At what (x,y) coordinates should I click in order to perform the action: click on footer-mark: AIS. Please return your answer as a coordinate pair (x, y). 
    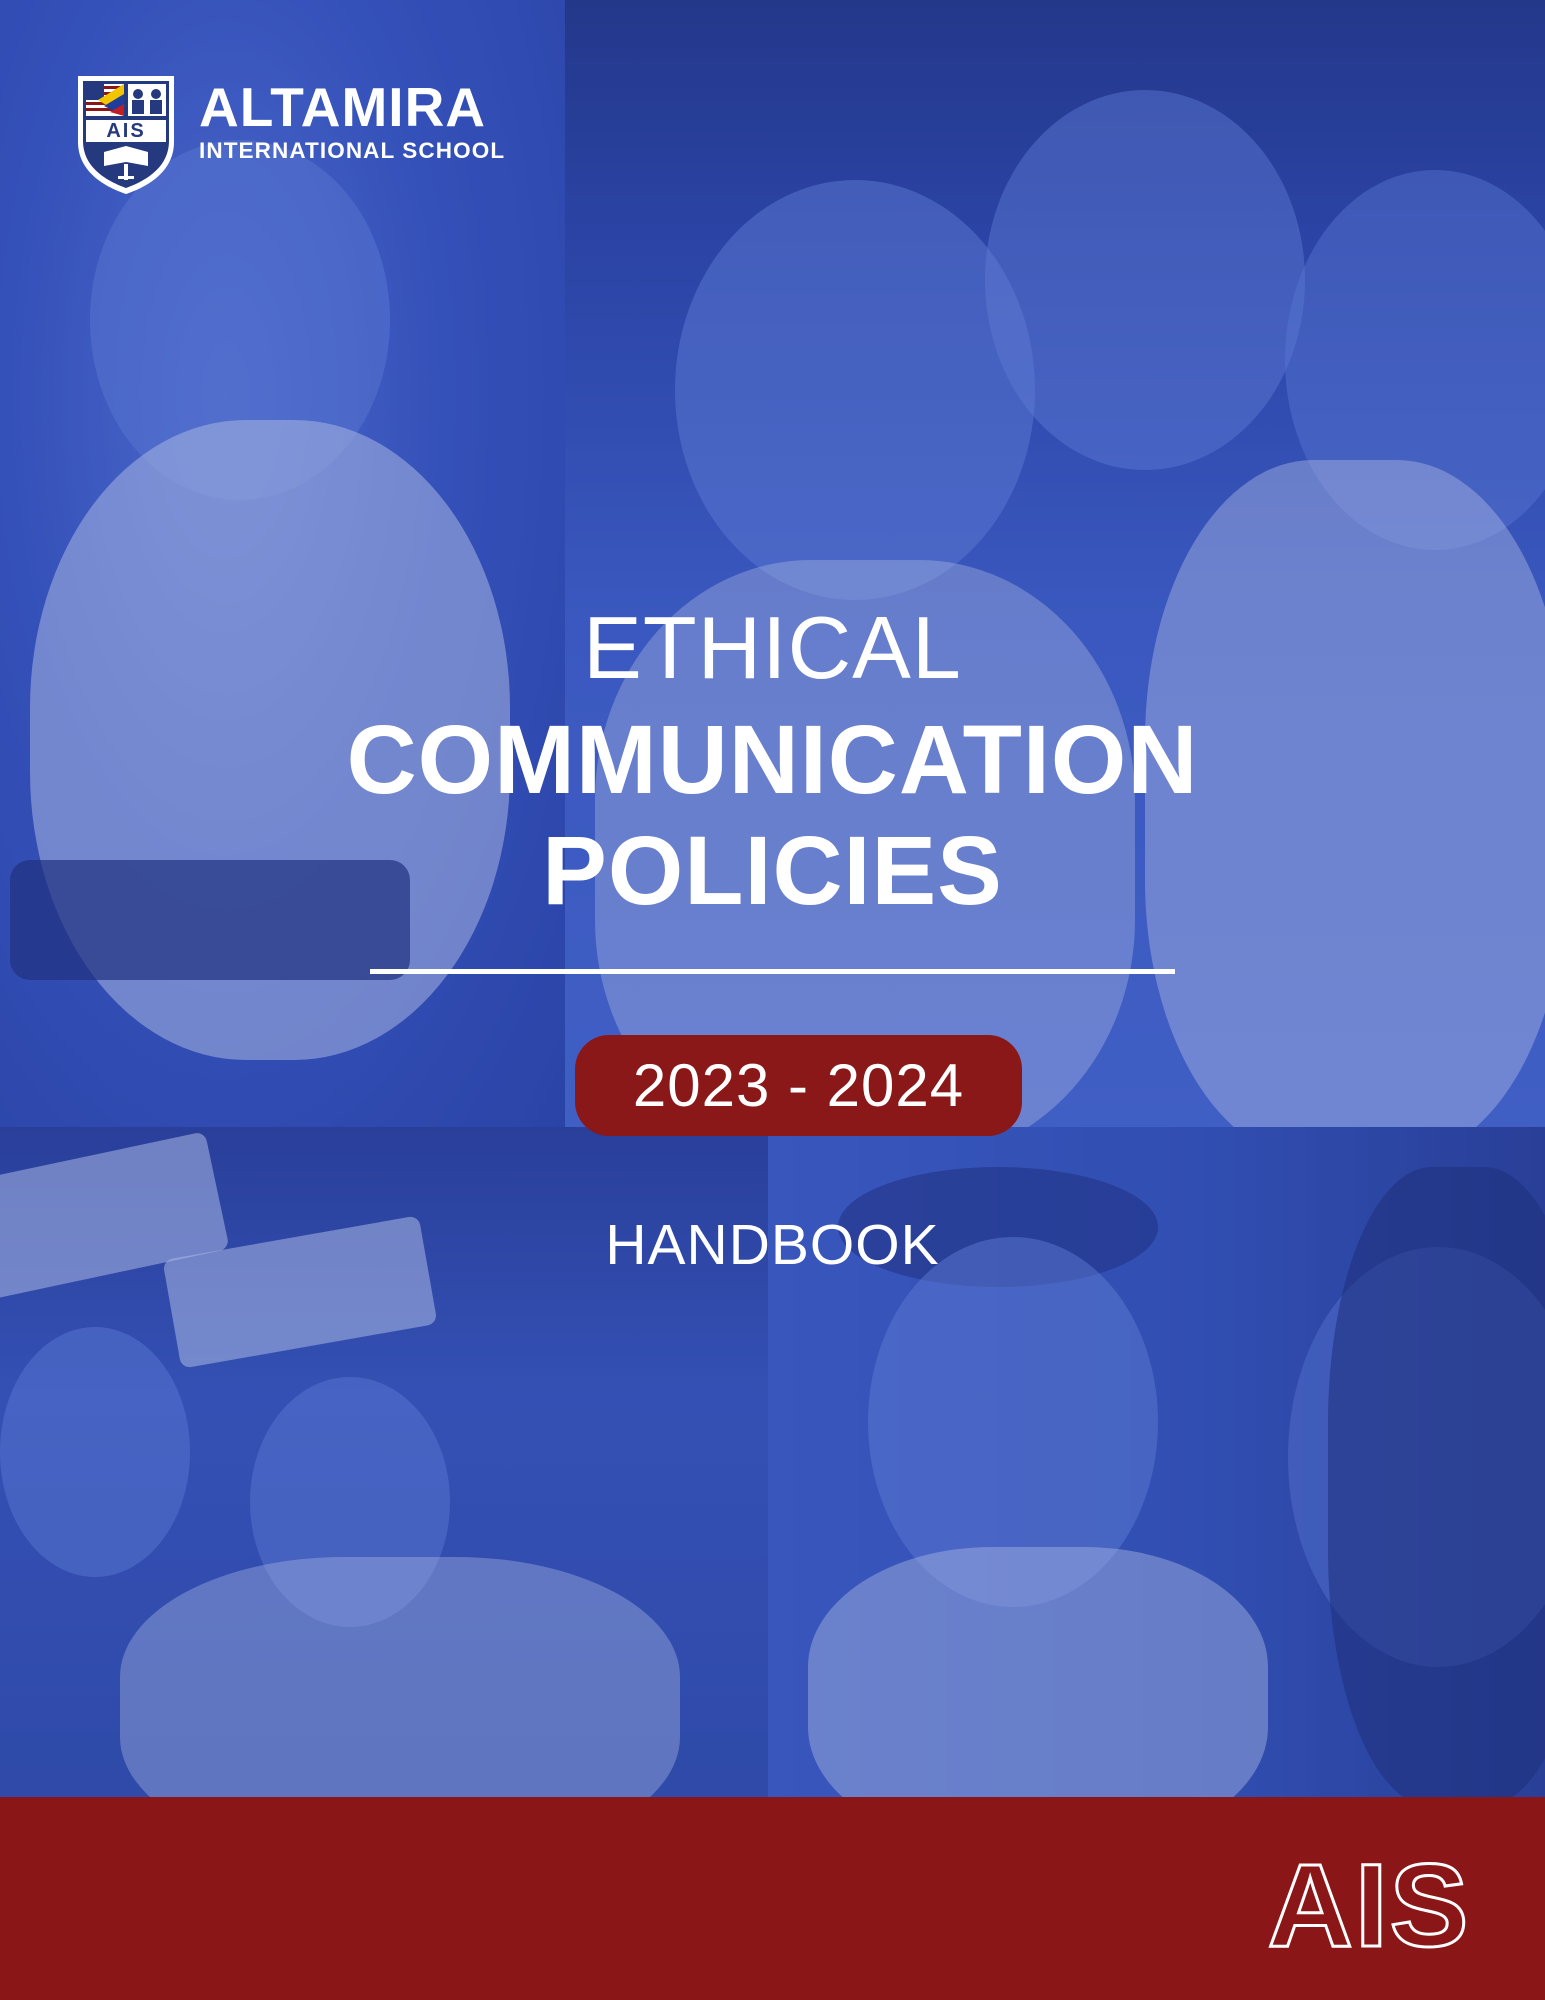
    Looking at the image, I should click on (1369, 1903).